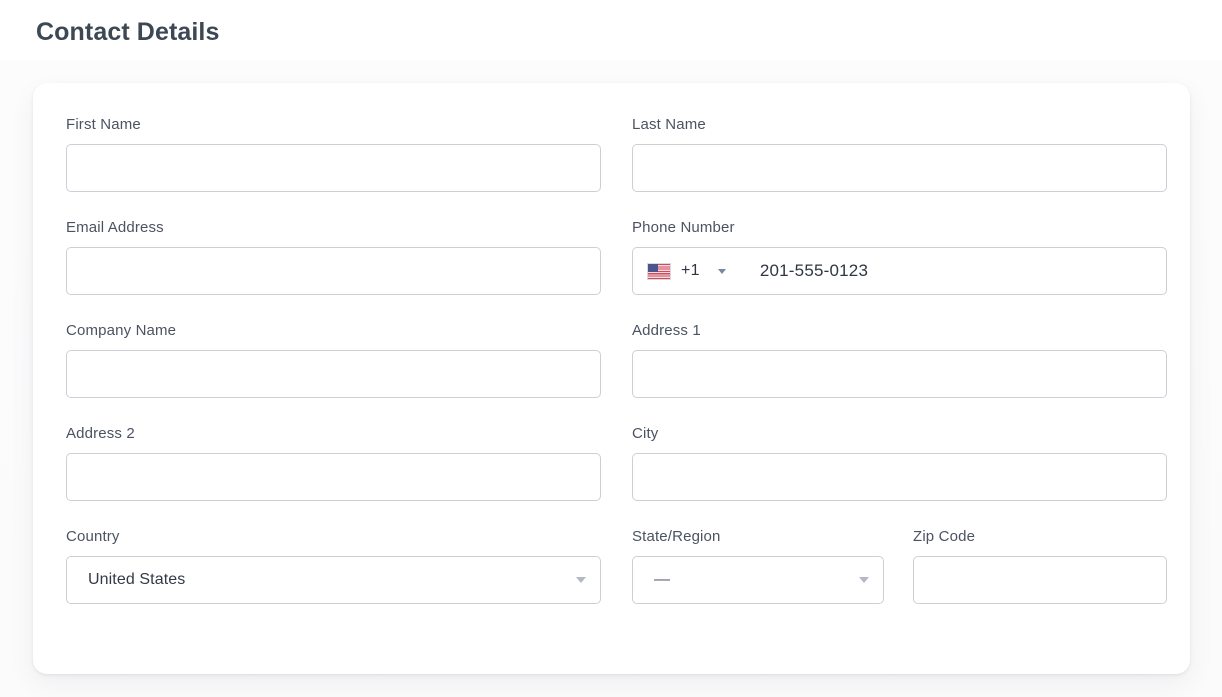 Image resolution: width=1222 pixels, height=697 pixels. I want to click on address-2-input, so click(333, 477).